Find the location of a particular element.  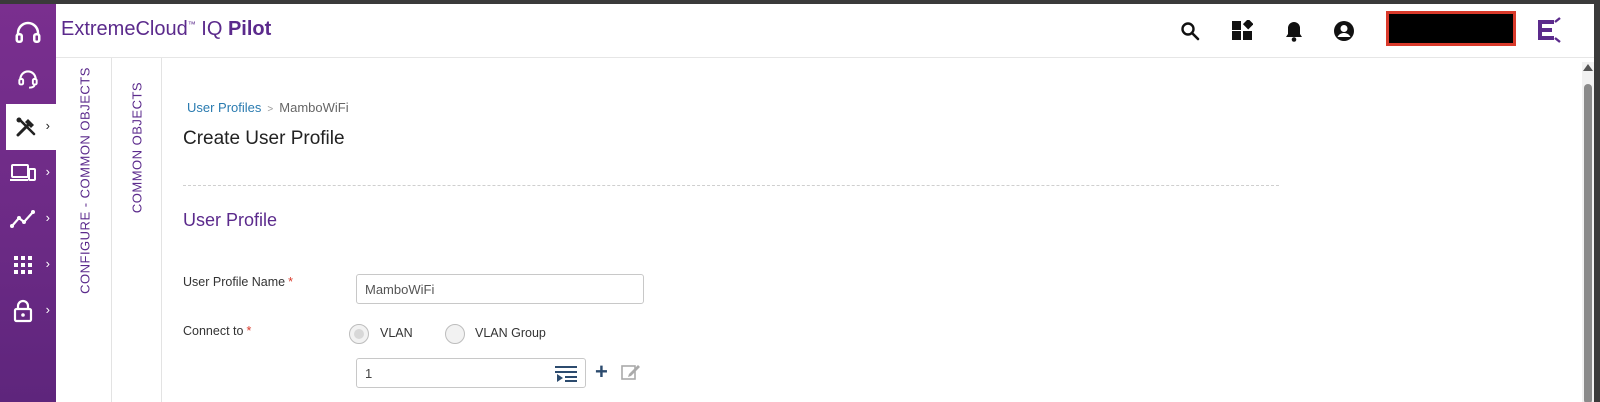

brand-extreme: ExtremeCloud is located at coordinates (124, 29).